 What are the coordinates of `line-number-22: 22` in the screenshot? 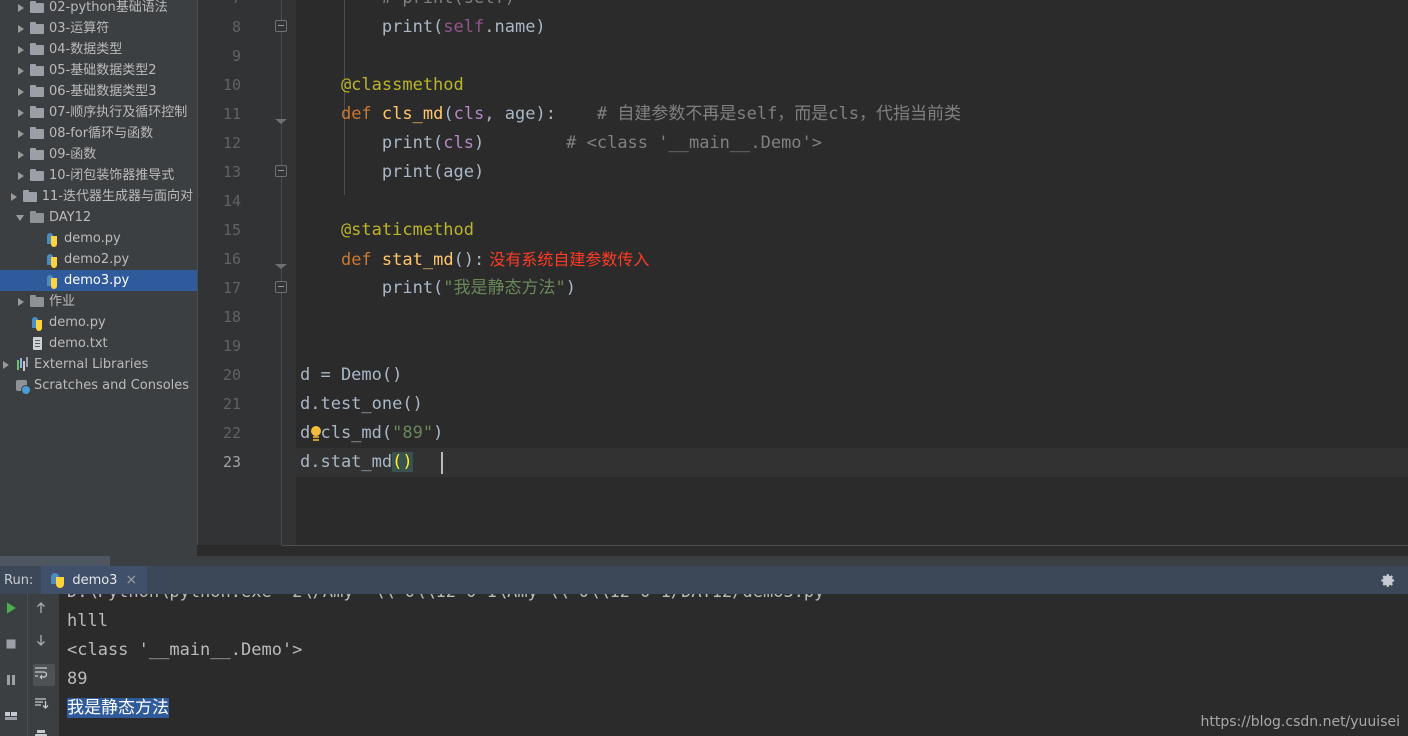 It's located at (221, 433).